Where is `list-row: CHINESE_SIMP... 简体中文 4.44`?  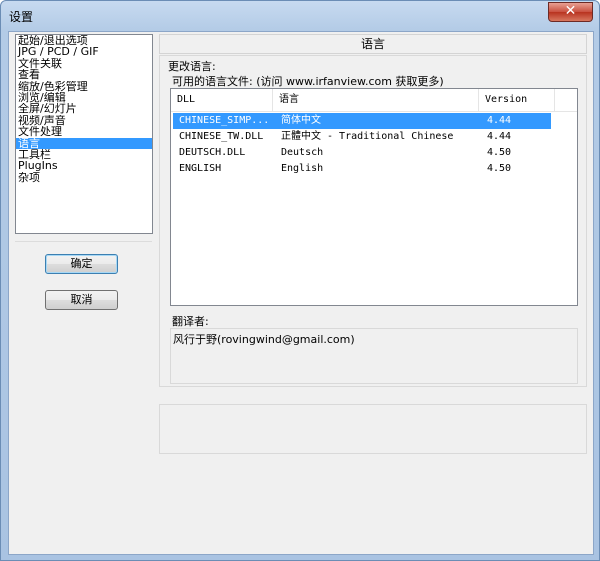
list-row: CHINESE_SIMP... 简体中文 4.44 is located at coordinates (362, 121).